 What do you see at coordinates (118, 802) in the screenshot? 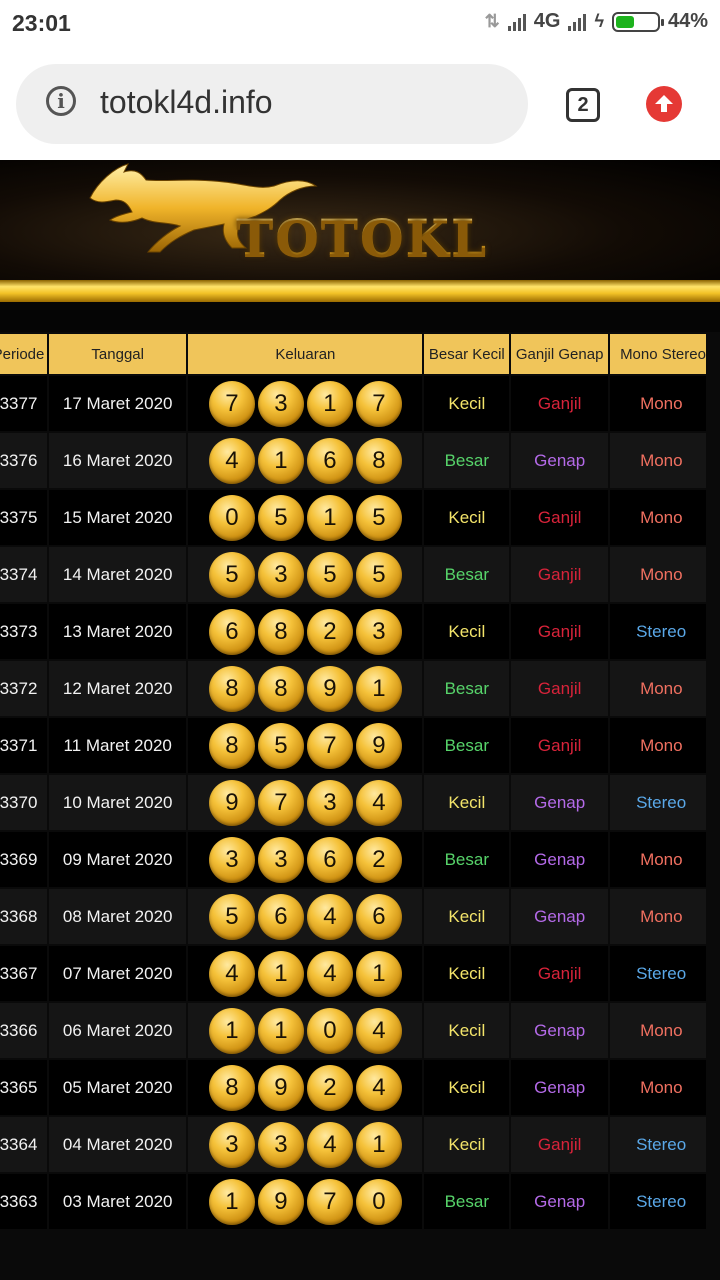
I see `cell-tanggal: 10 Maret 2020` at bounding box center [118, 802].